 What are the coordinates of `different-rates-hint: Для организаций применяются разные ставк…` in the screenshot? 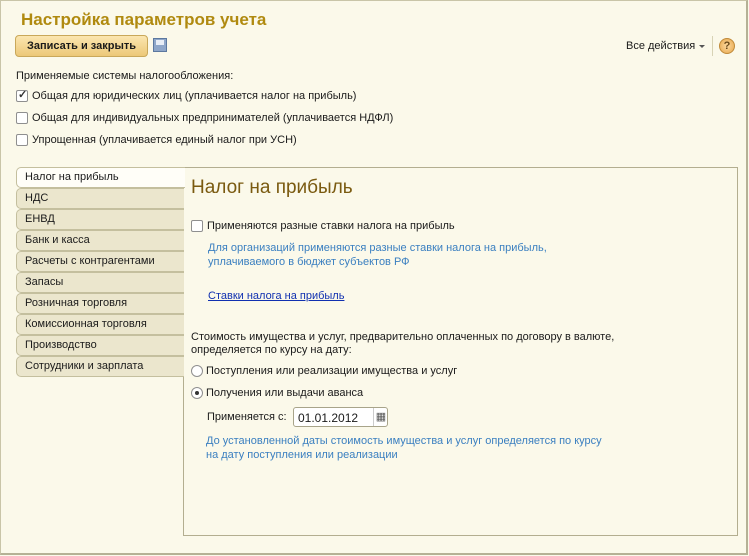 It's located at (377, 248).